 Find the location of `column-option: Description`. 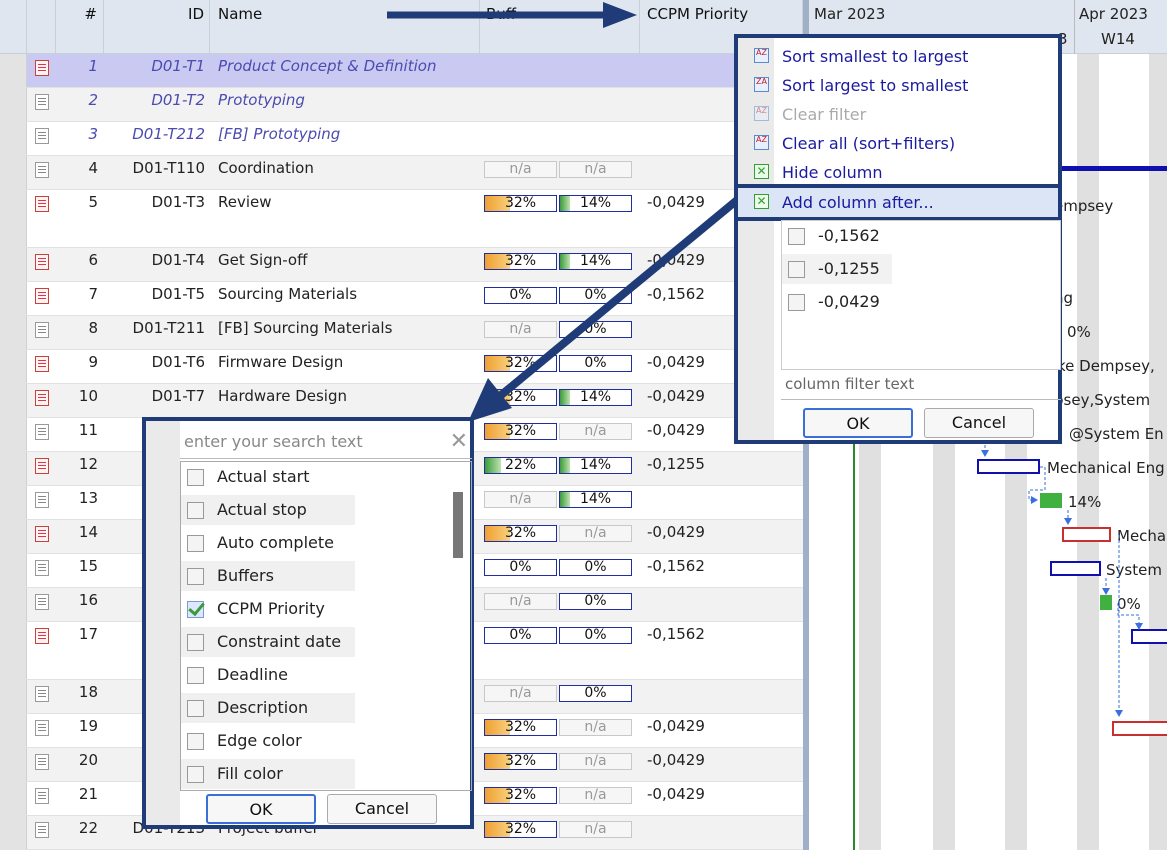

column-option: Description is located at coordinates (268, 708).